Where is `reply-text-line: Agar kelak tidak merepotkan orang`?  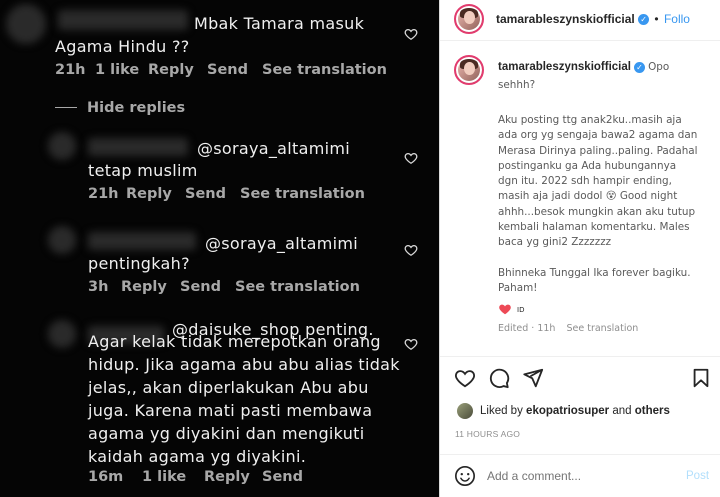 reply-text-line: Agar kelak tidak merepotkan orang is located at coordinates (234, 341).